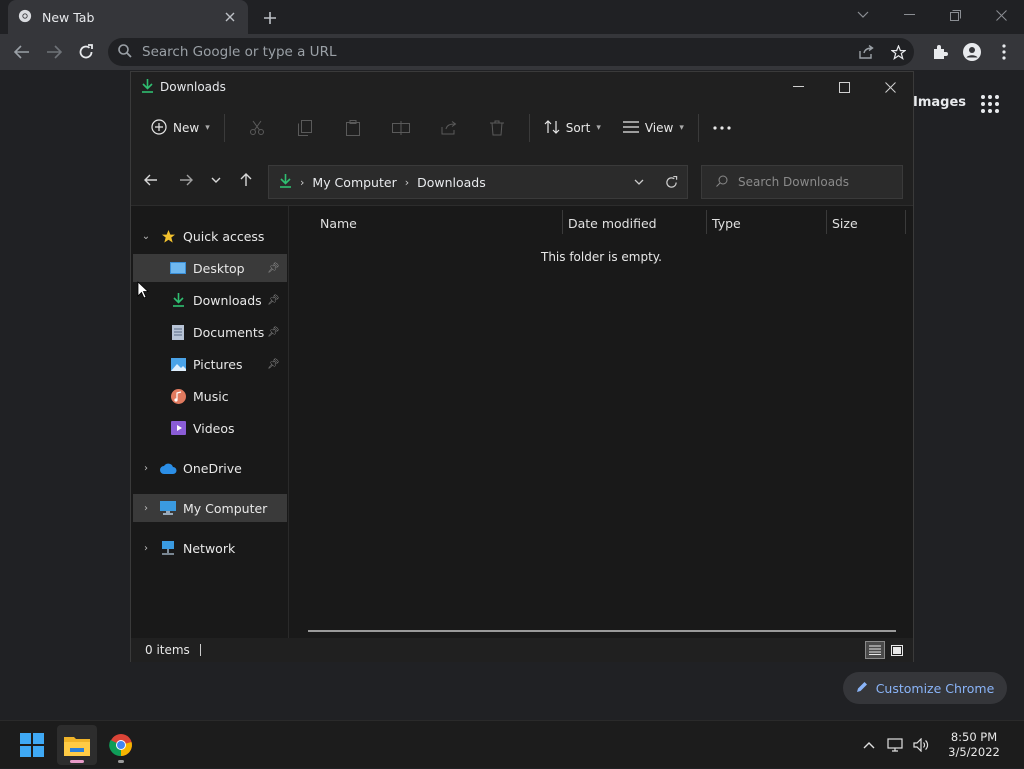 The width and height of the screenshot is (1024, 769). Describe the element at coordinates (86, 52) in the screenshot. I see `reload-icon` at that location.